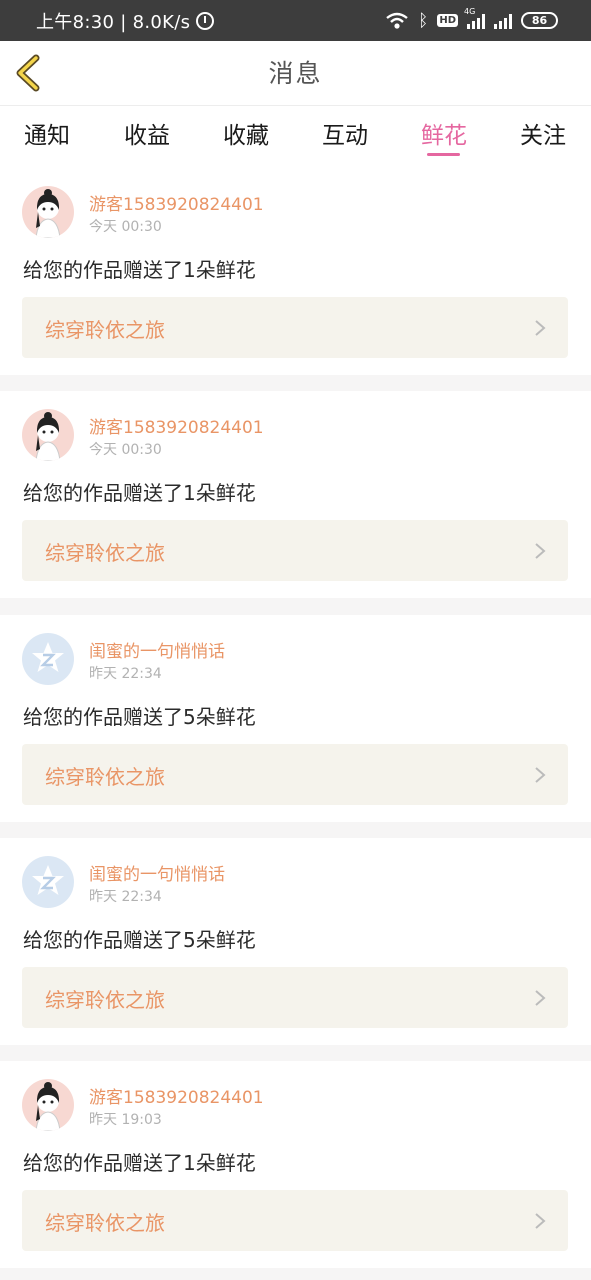 This screenshot has height=1280, width=591. Describe the element at coordinates (444, 133) in the screenshot. I see `tab-flowers: 鲜花` at that location.